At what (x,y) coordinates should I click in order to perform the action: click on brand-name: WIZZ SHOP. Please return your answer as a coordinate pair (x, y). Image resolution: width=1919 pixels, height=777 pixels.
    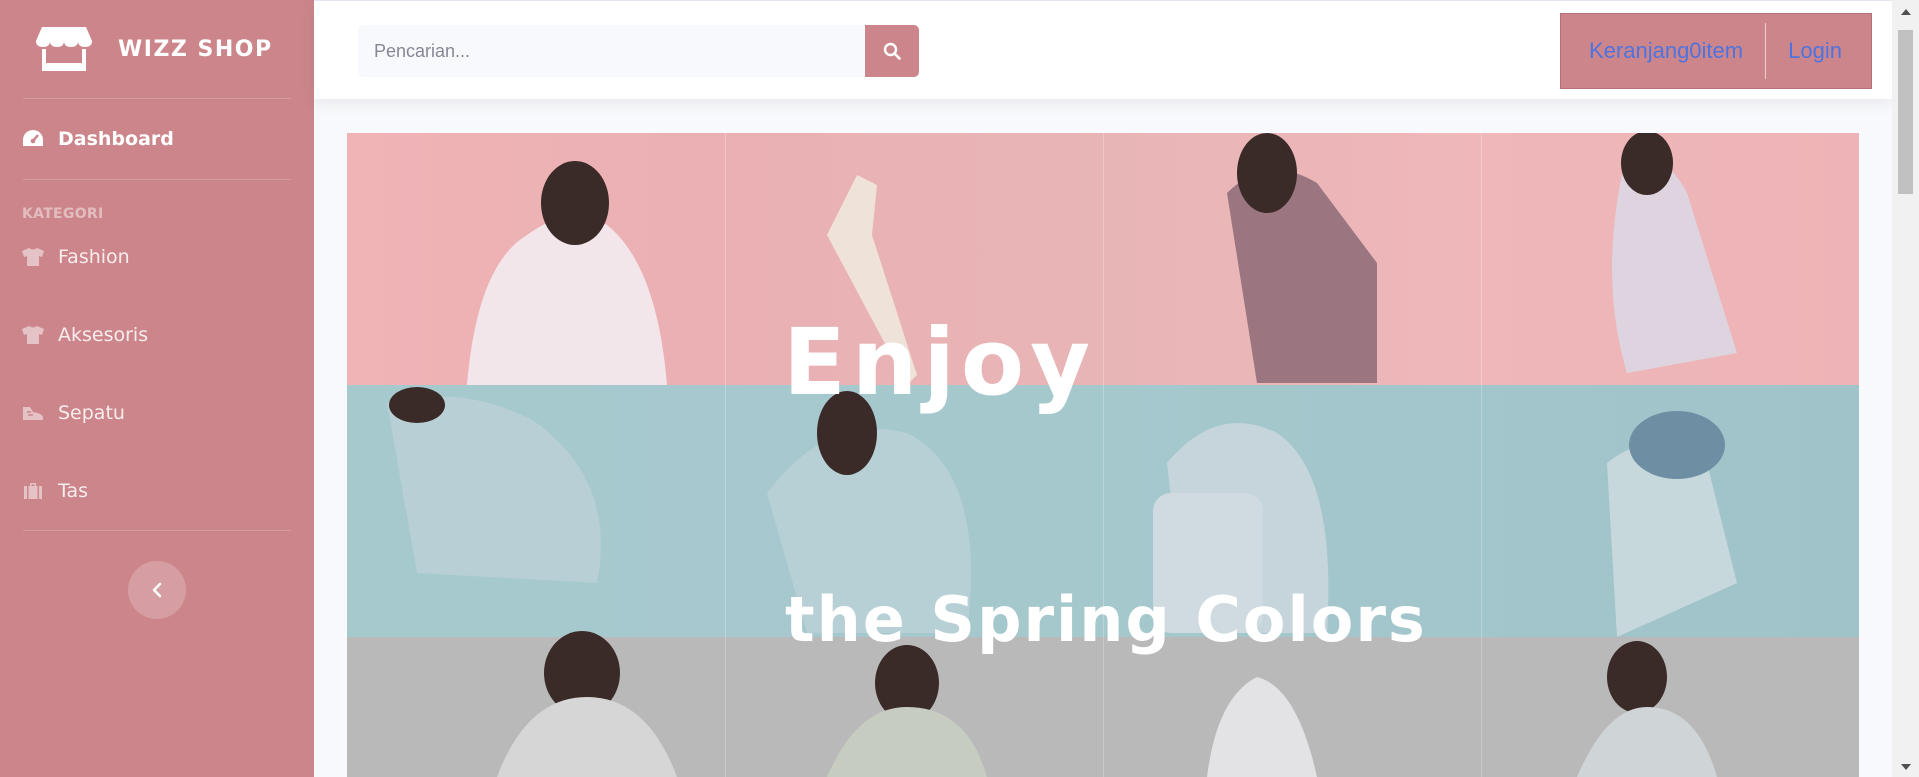
    Looking at the image, I should click on (195, 49).